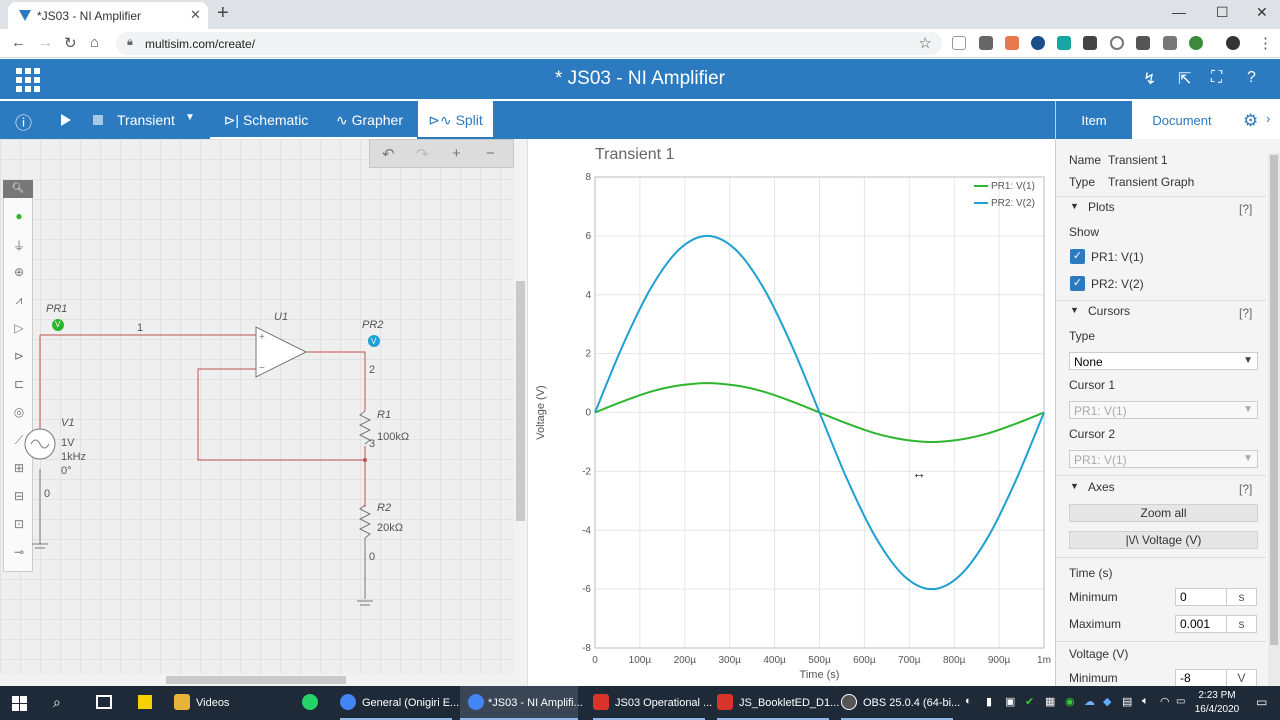 This screenshot has height=720, width=1280. I want to click on battery-icon: ▭, so click(1180, 701).